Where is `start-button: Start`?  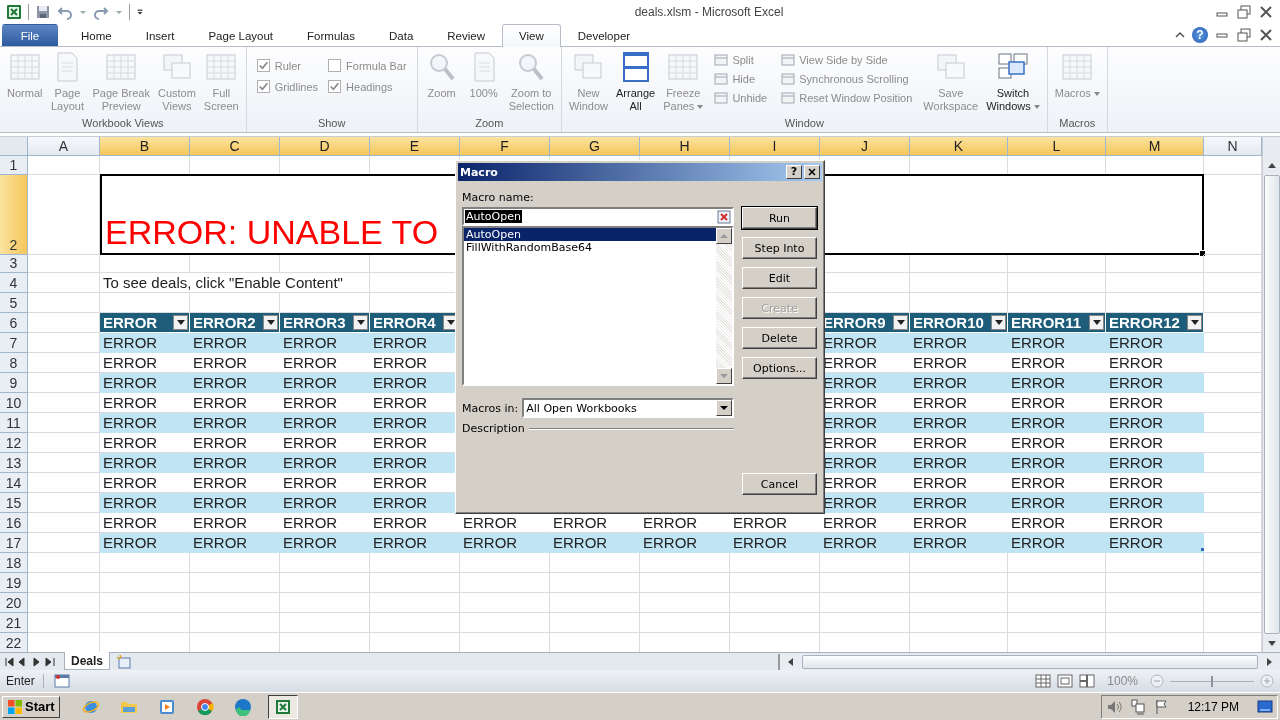 start-button: Start is located at coordinates (31, 706).